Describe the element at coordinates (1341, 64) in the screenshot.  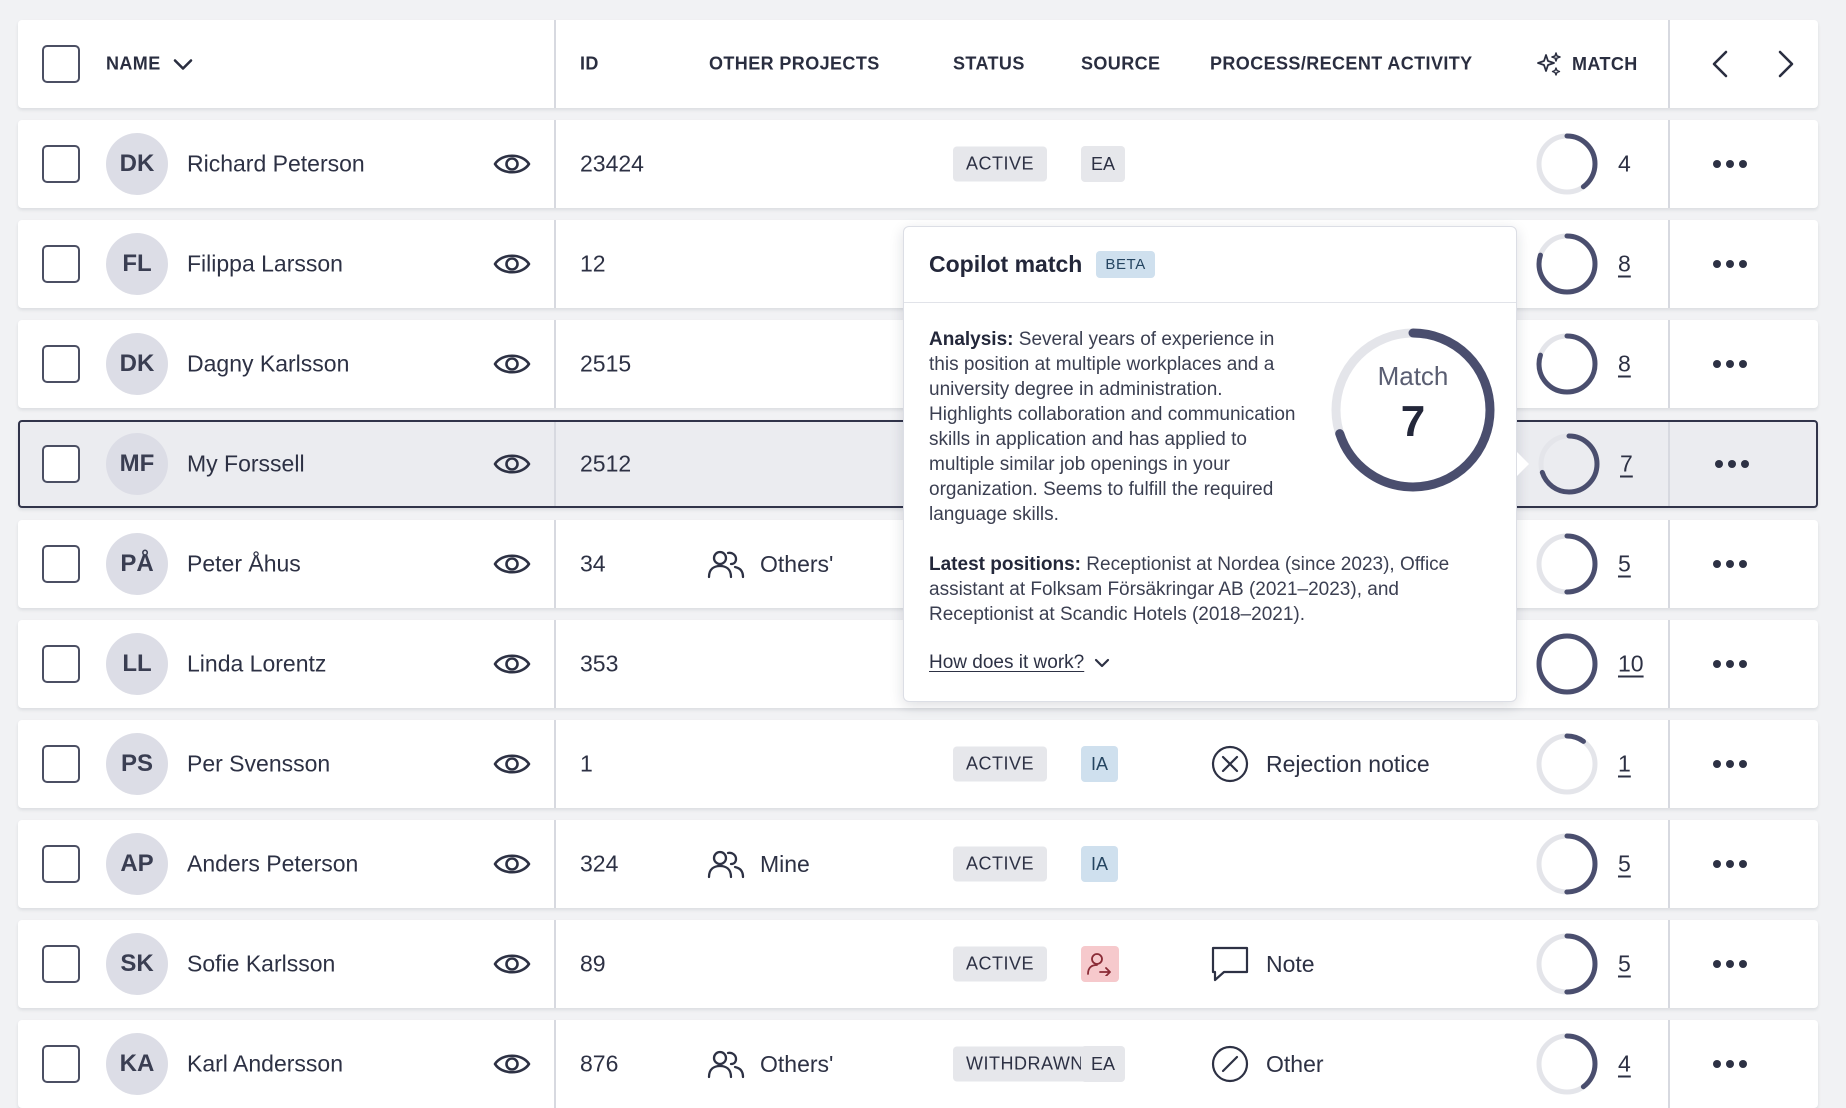
I see `activity-column-header: PROCESS/RECENT ACTIVITY` at that location.